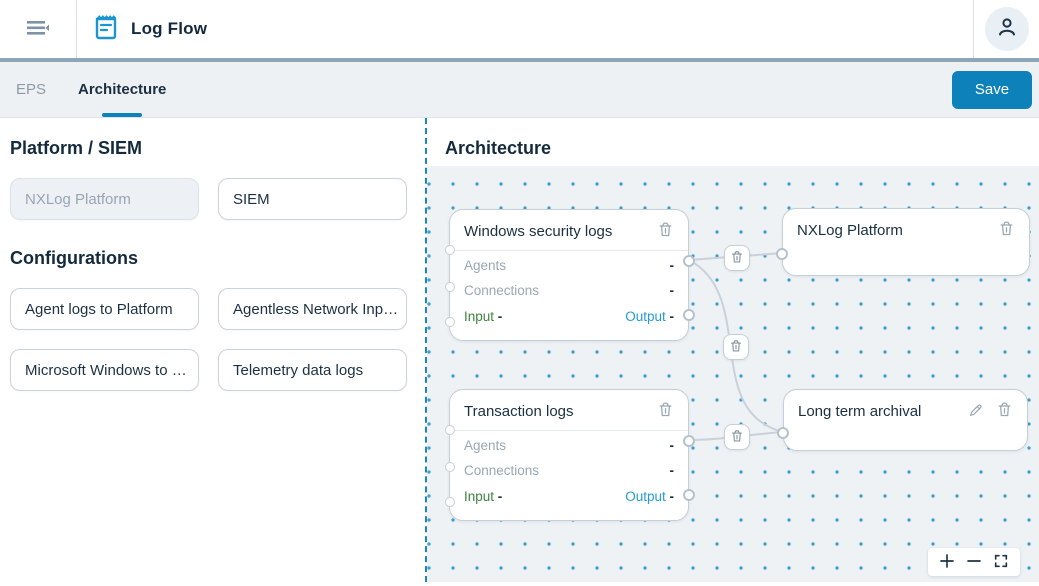  What do you see at coordinates (538, 231) in the screenshot?
I see `node-title: Windows security logs` at bounding box center [538, 231].